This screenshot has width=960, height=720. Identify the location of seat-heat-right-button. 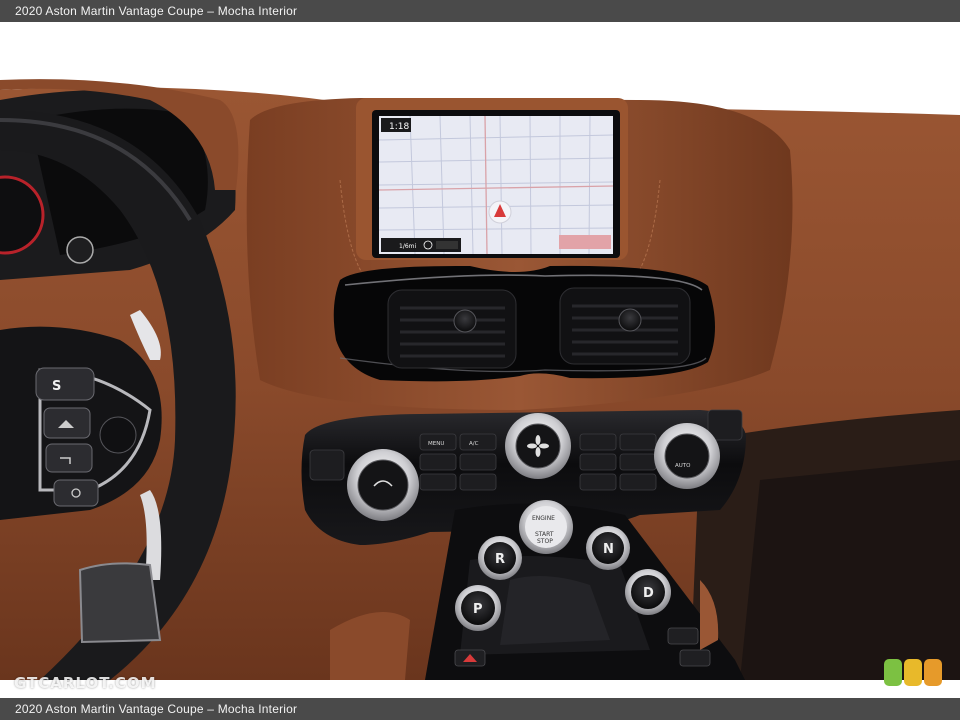
(725, 425).